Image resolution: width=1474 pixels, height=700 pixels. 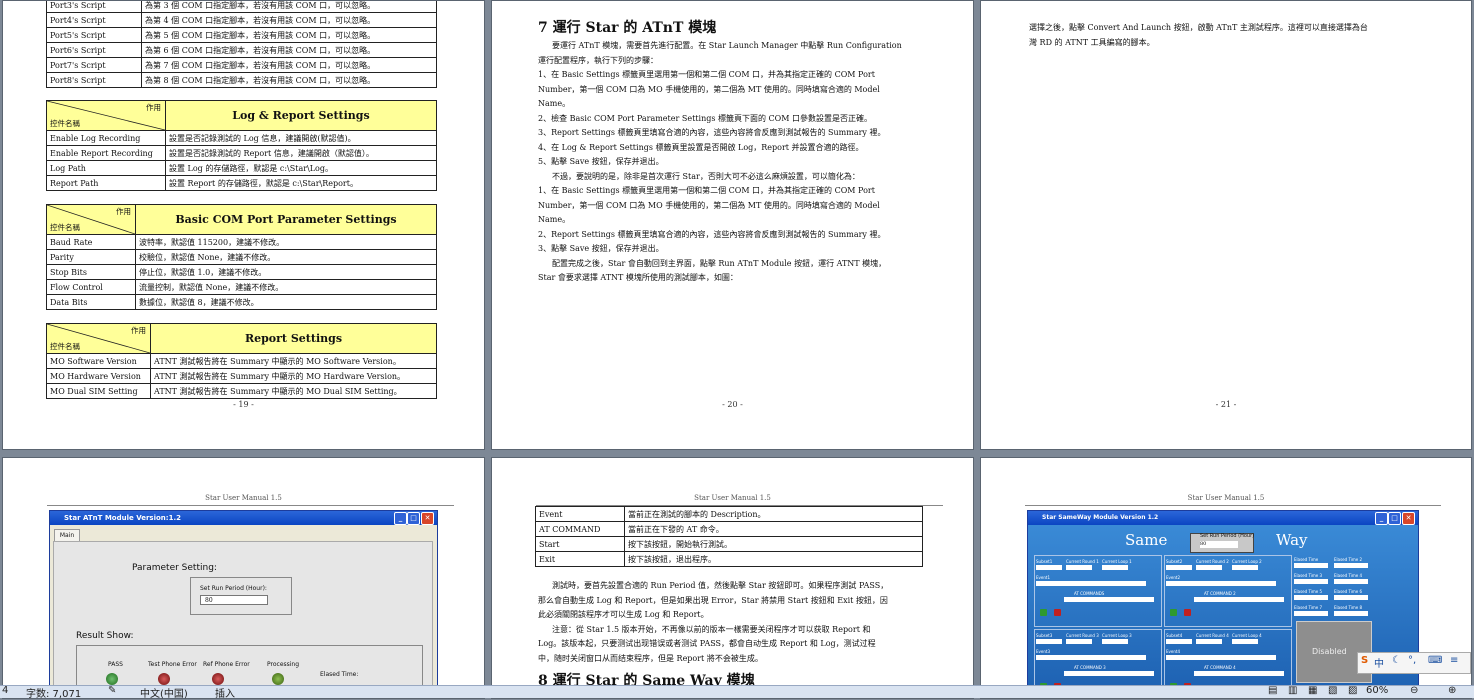 What do you see at coordinates (1223, 518) in the screenshot?
I see `window-titlebar: Star SameWay Module Version 1.2 _ □ ✕` at bounding box center [1223, 518].